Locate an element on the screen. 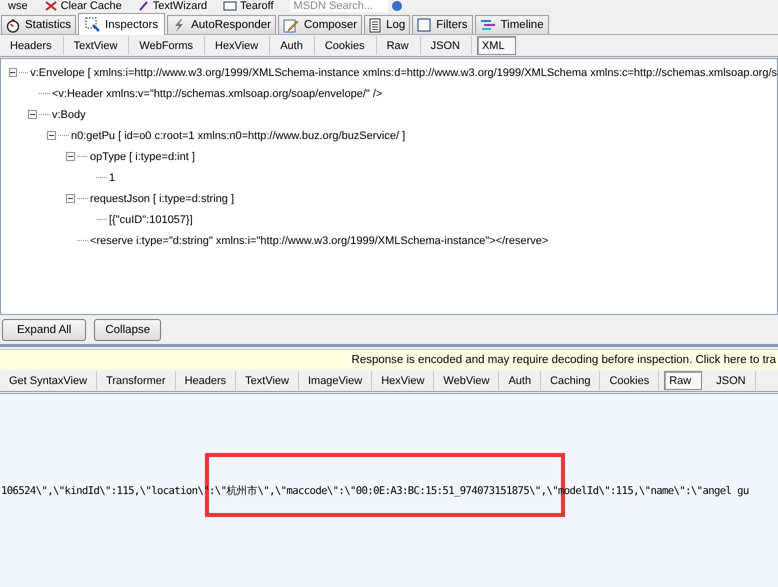 The width and height of the screenshot is (778, 587). tab: WebForms is located at coordinates (167, 45).